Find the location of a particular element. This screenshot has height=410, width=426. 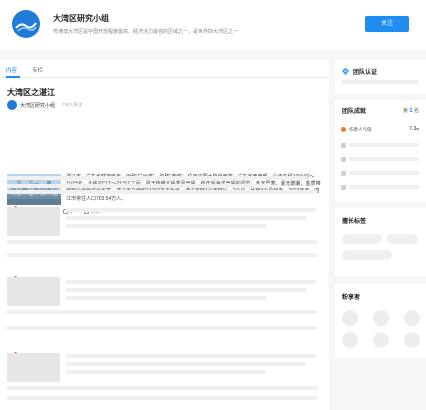

rank-value: 1 is located at coordinates (411, 111).